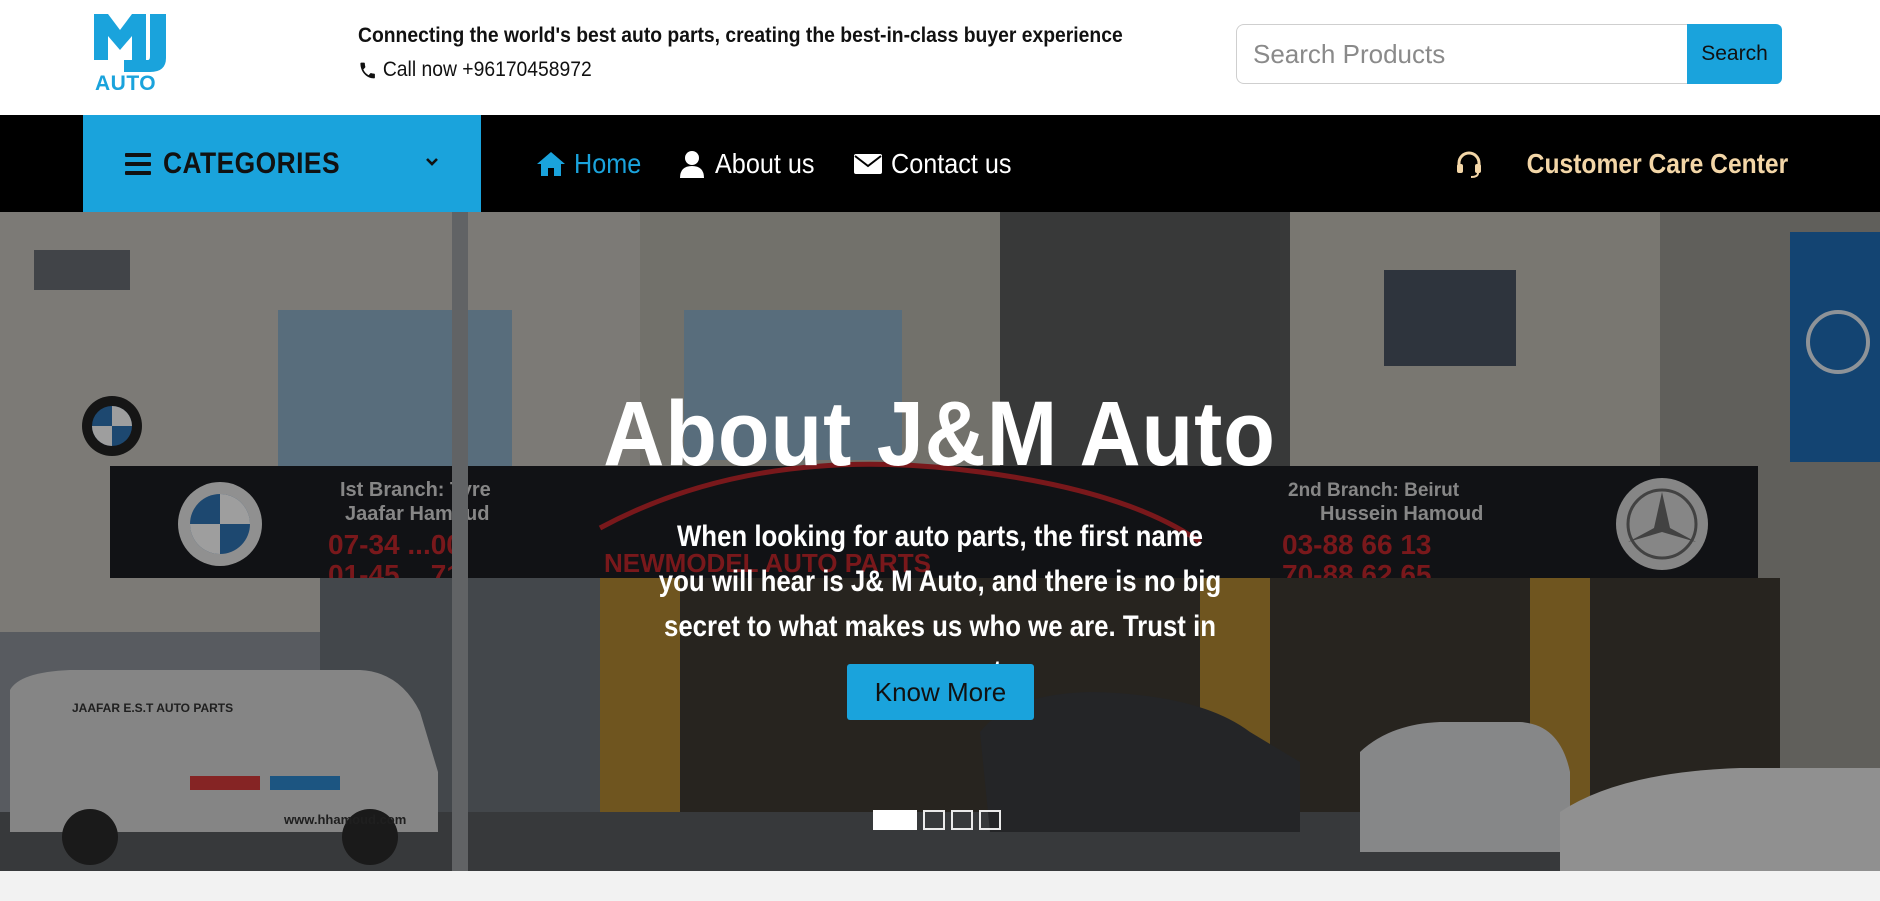 This screenshot has height=901, width=1880. I want to click on nav-link-home: Home, so click(592, 164).